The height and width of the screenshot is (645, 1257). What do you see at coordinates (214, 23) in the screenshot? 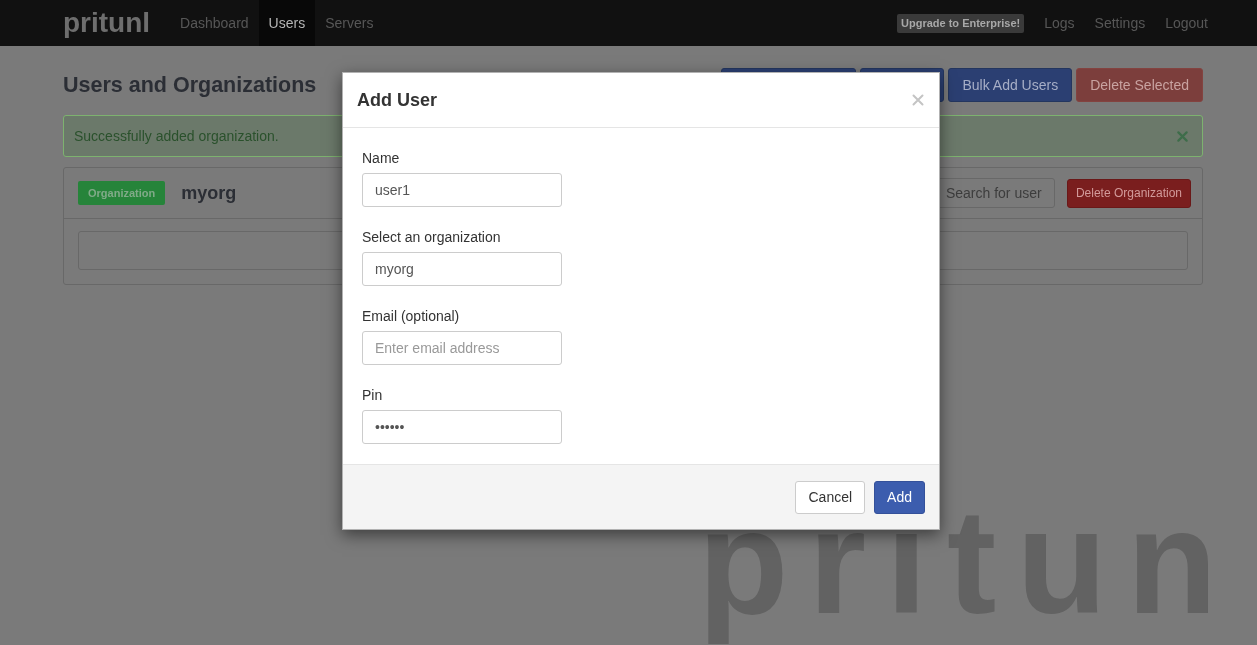
I see `nav-link: Dashboard` at bounding box center [214, 23].